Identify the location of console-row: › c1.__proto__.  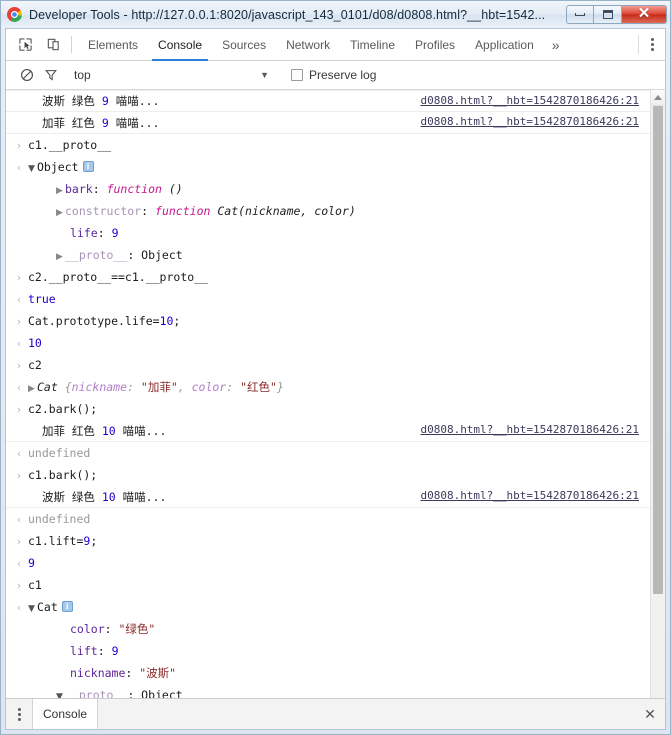
(328, 145).